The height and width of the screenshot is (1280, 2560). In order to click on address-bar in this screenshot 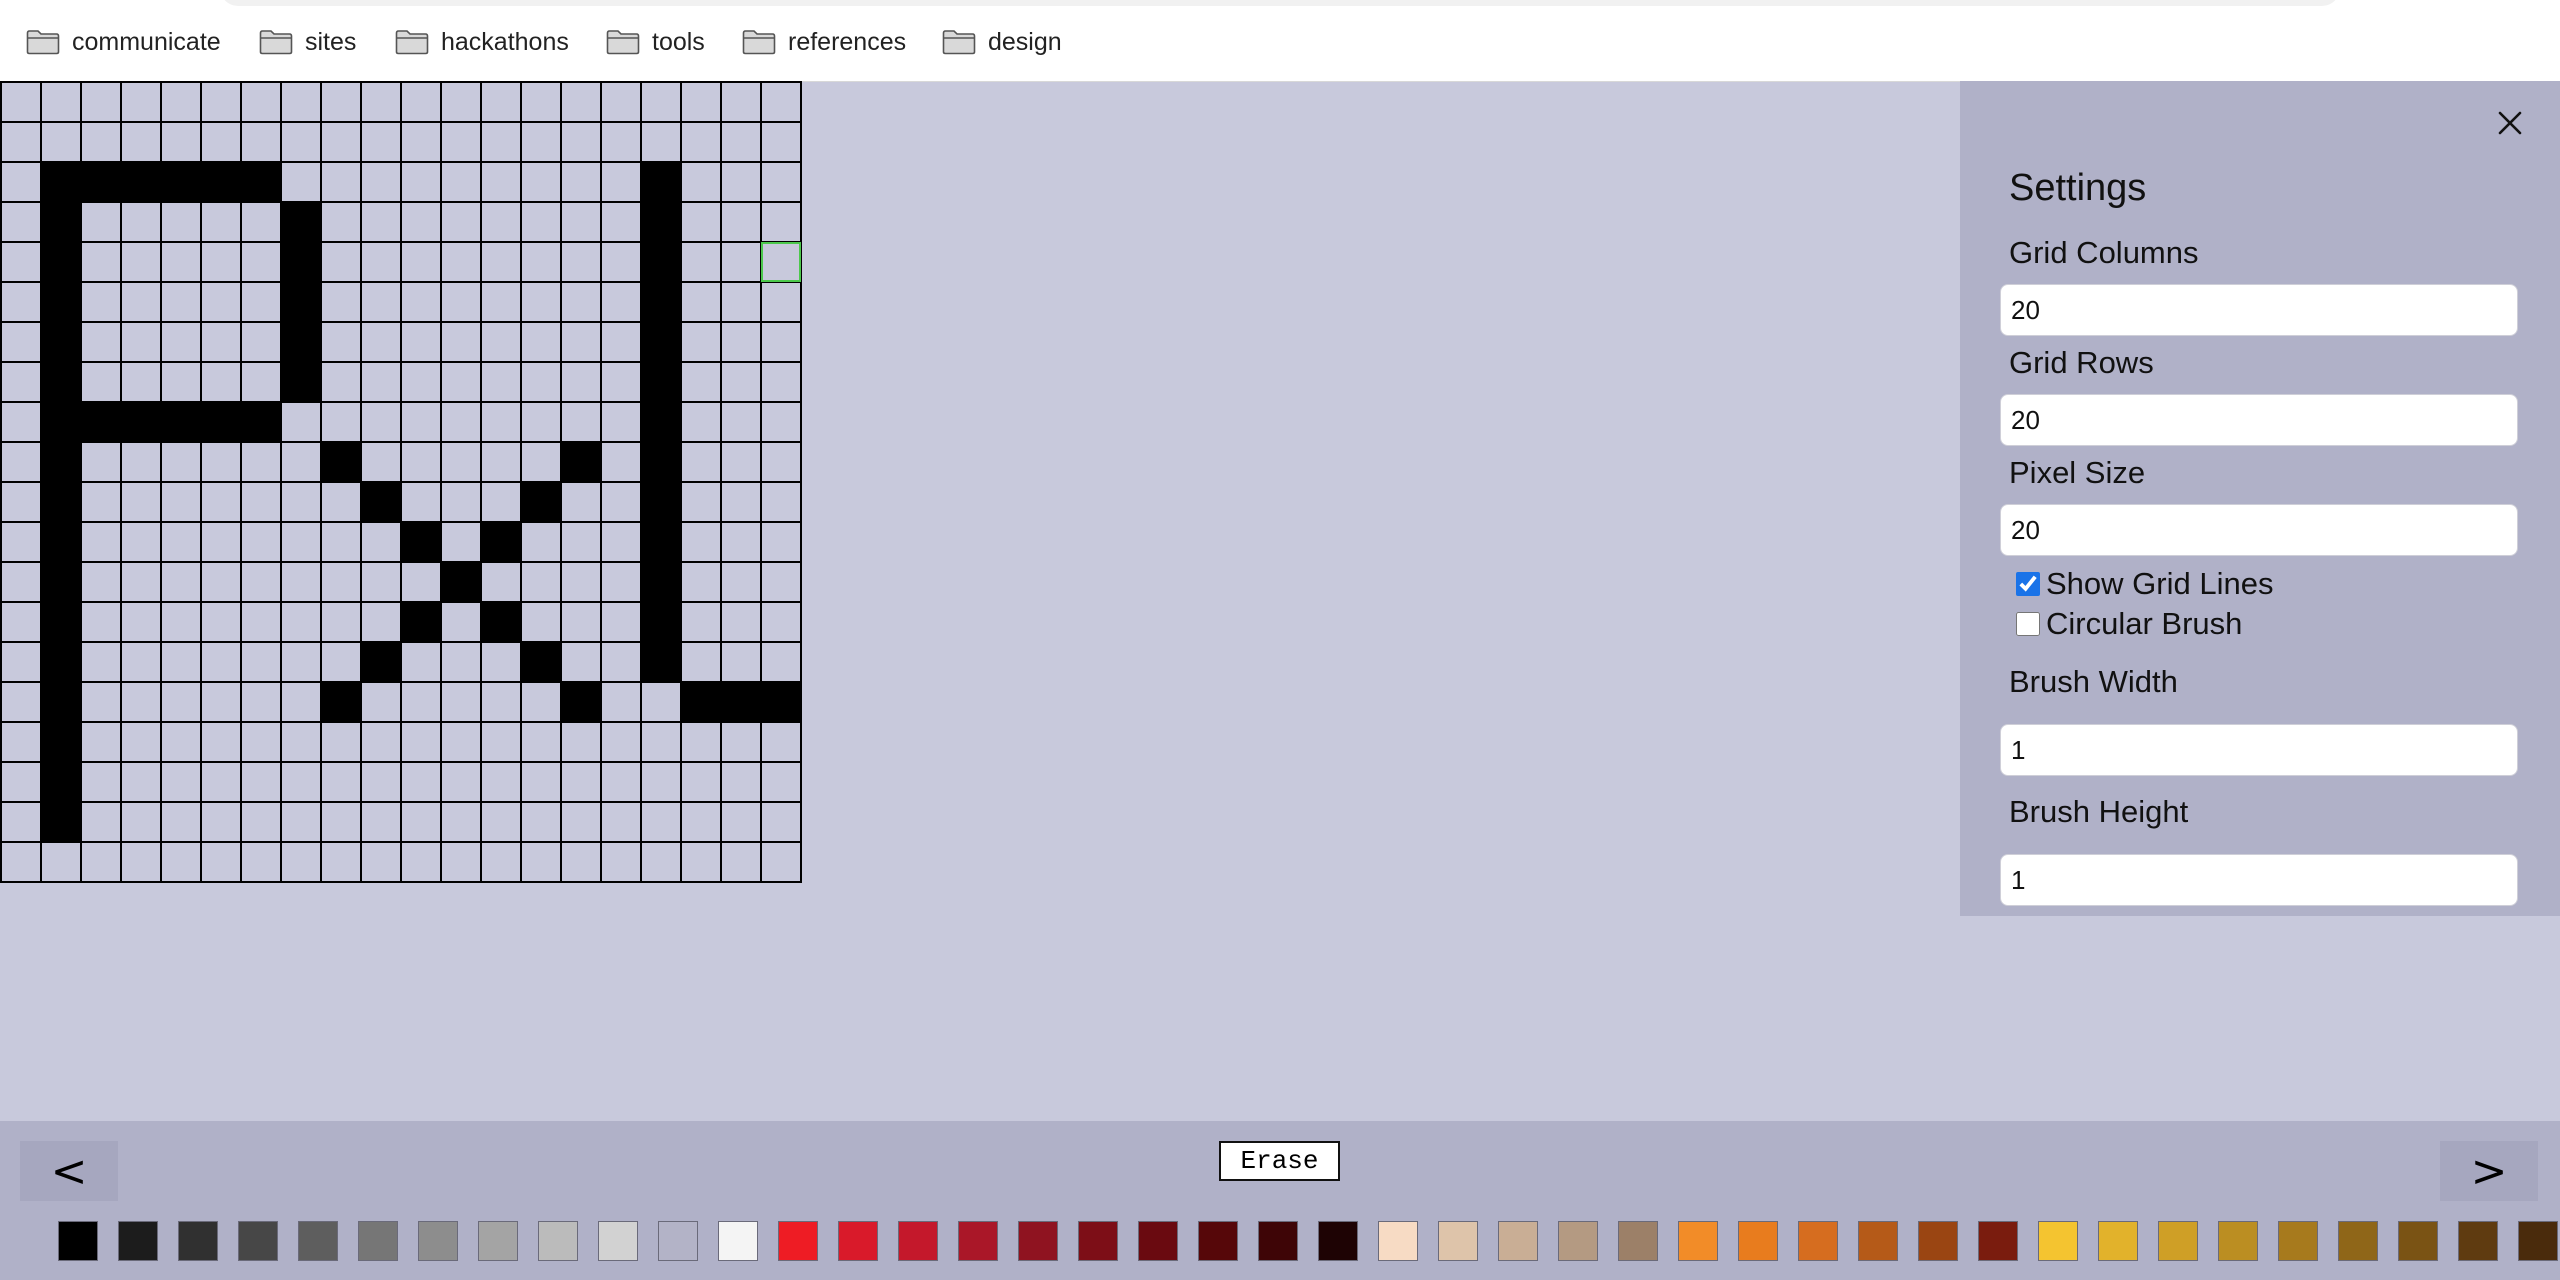, I will do `click(1280, 3)`.